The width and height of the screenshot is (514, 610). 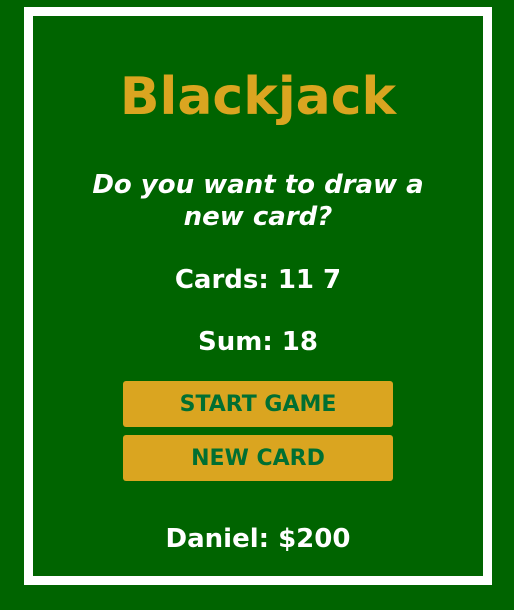 What do you see at coordinates (258, 404) in the screenshot?
I see `start-game-button: START GAME` at bounding box center [258, 404].